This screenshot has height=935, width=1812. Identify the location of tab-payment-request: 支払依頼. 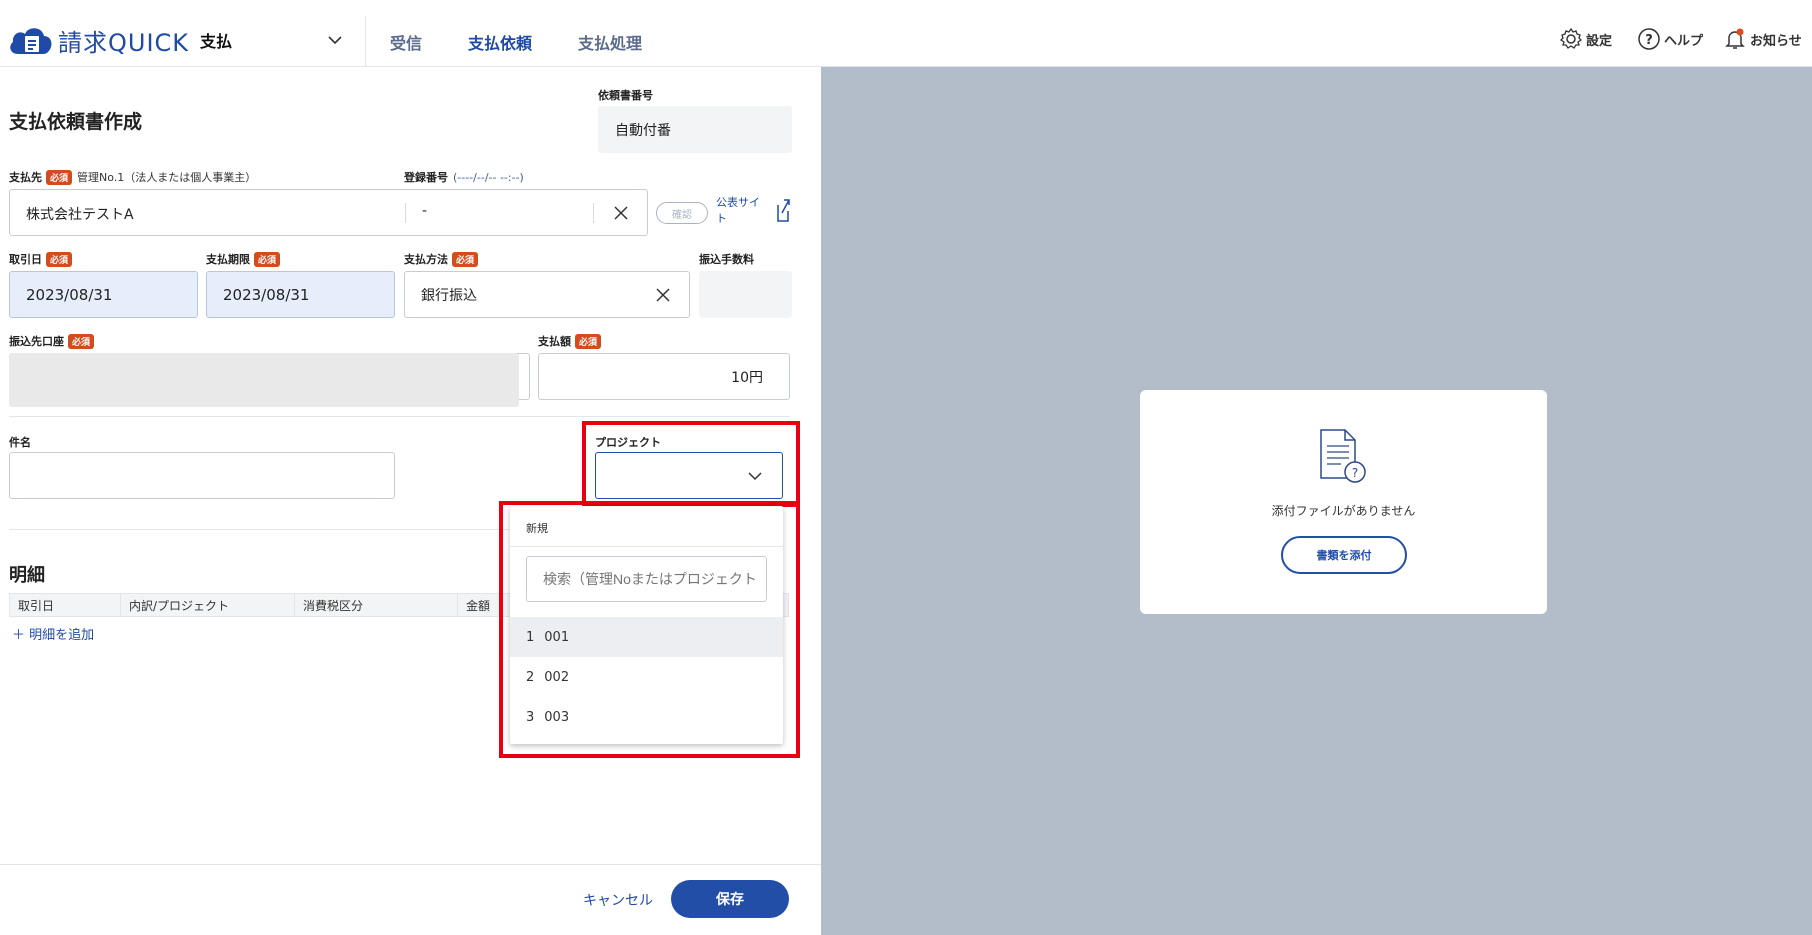
(500, 42).